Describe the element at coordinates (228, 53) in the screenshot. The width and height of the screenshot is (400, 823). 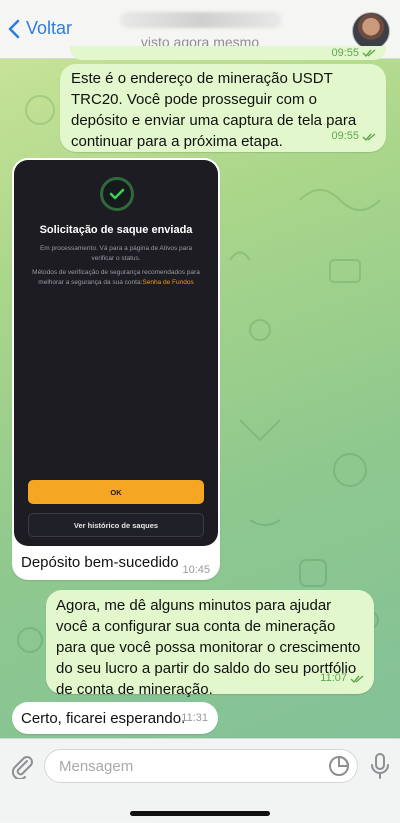
I see `previous-message-bubble: 09:55` at that location.